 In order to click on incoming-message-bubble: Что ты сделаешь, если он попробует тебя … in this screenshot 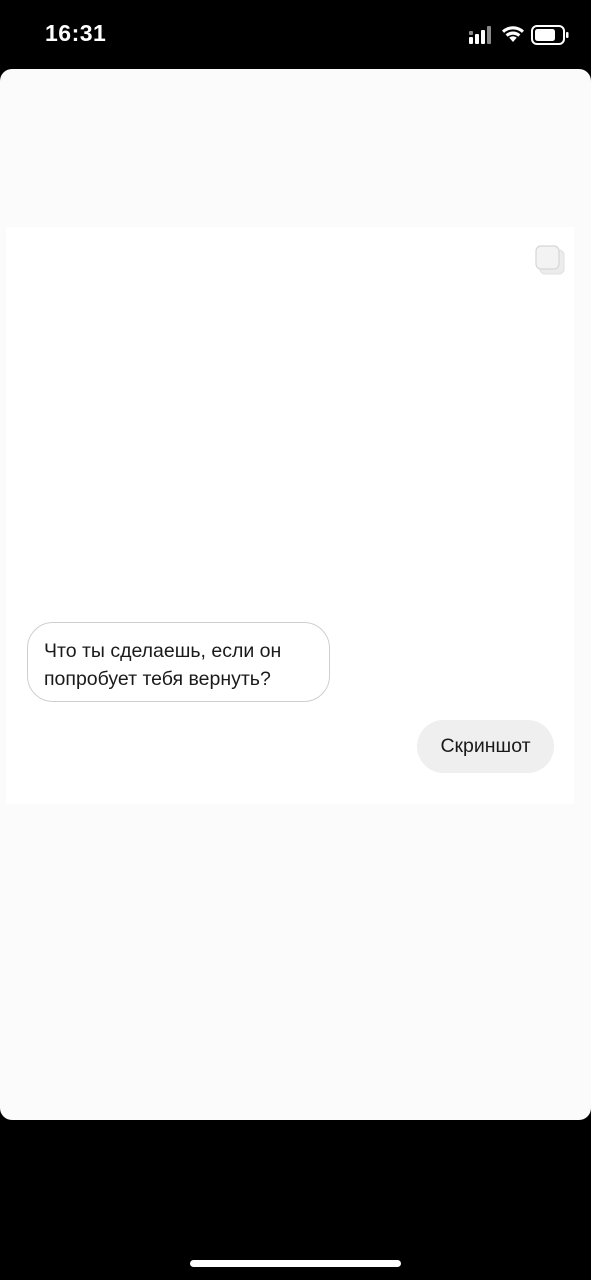, I will do `click(178, 662)`.